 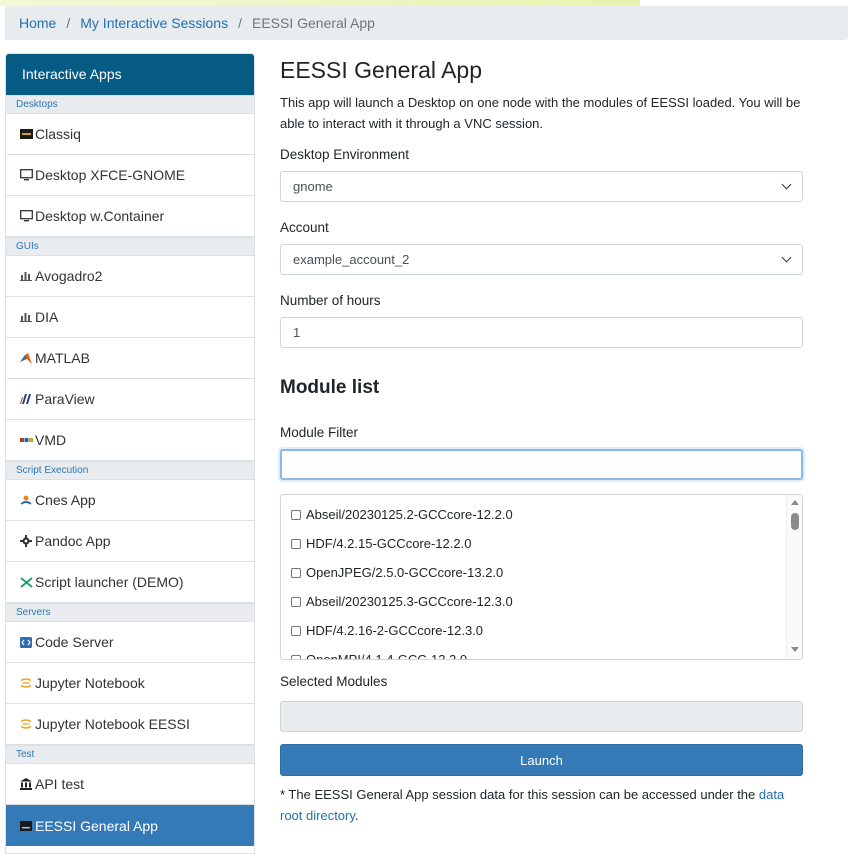 What do you see at coordinates (541, 652) in the screenshot?
I see `module-option: OpenMPI/4.1.4-GCC-12.2.0` at bounding box center [541, 652].